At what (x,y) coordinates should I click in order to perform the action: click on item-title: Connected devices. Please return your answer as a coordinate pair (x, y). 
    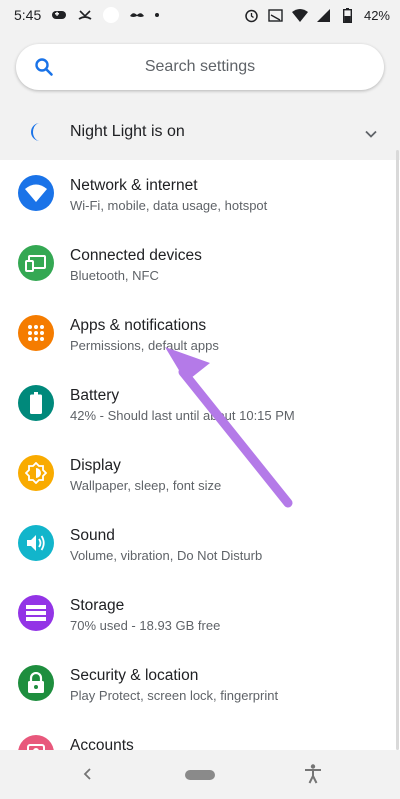
    Looking at the image, I should click on (136, 255).